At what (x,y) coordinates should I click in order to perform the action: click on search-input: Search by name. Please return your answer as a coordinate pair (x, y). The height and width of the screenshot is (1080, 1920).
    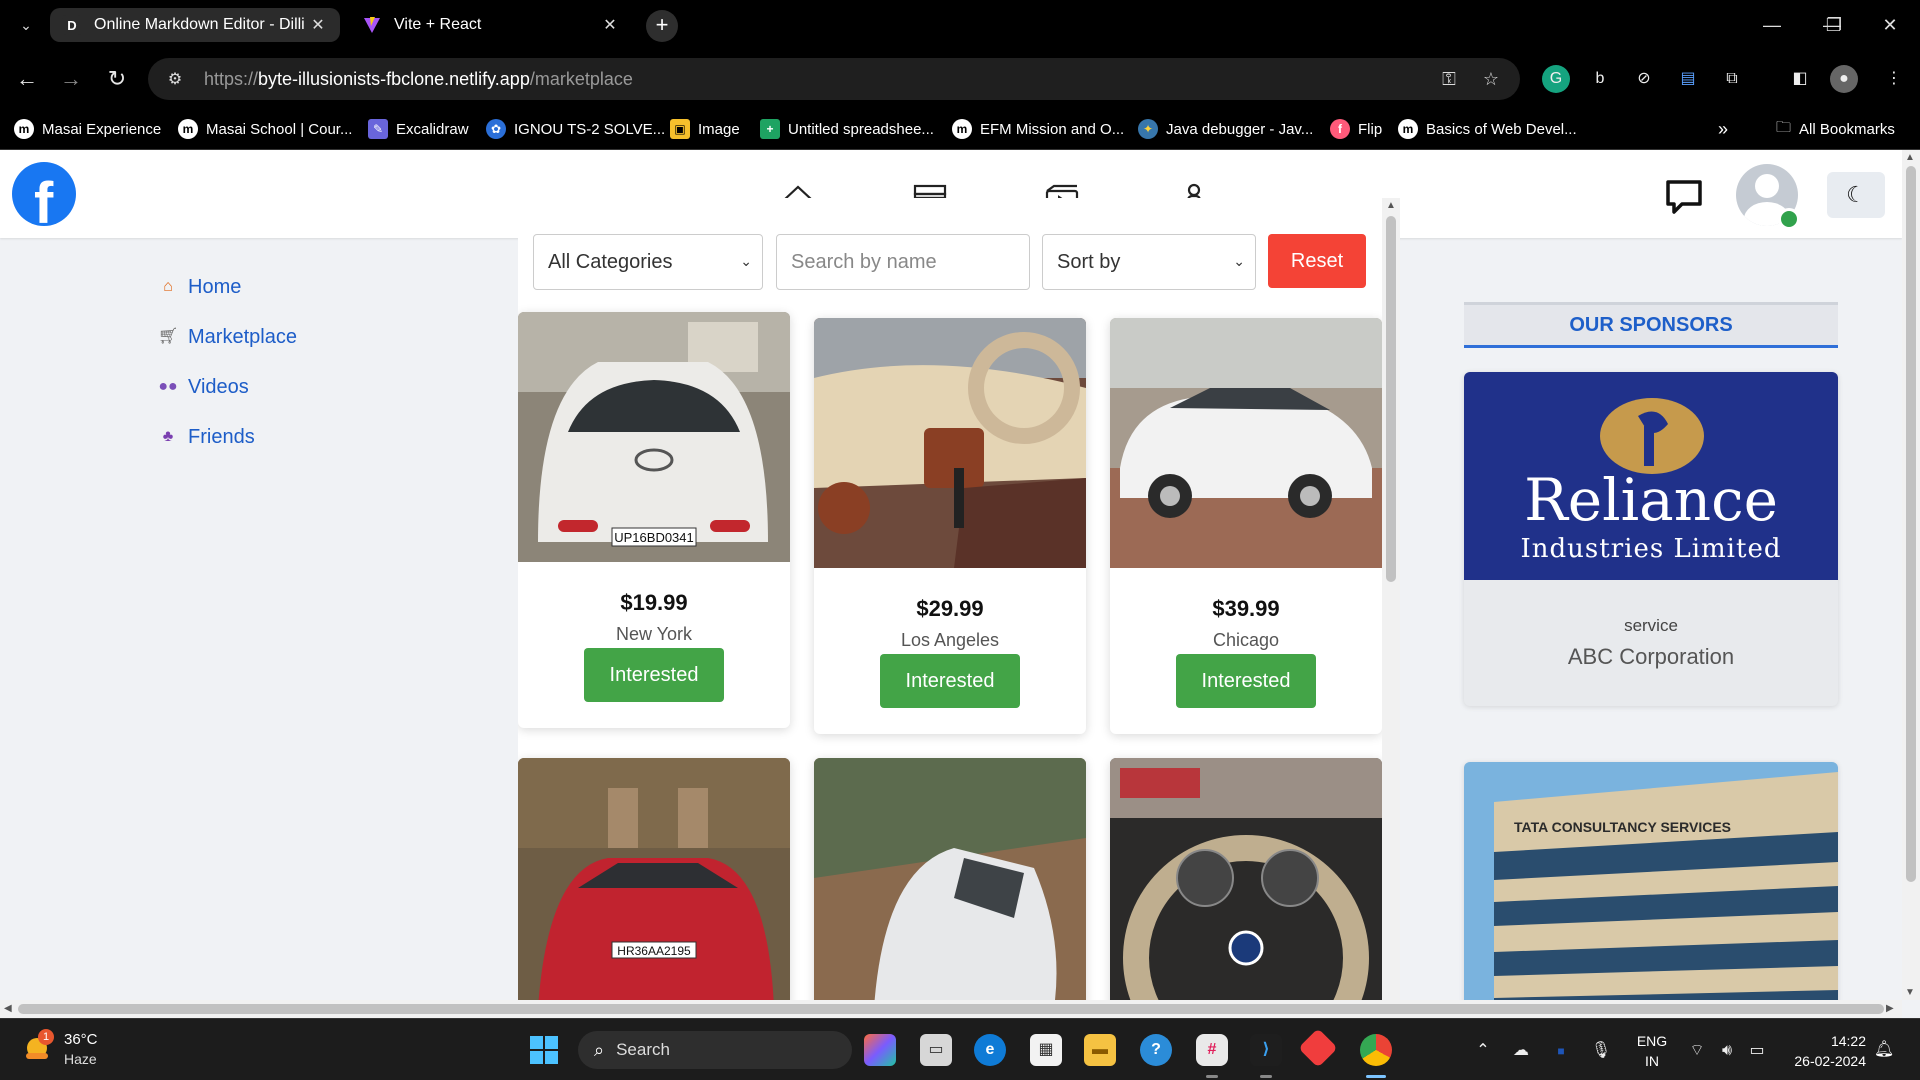
    Looking at the image, I should click on (903, 262).